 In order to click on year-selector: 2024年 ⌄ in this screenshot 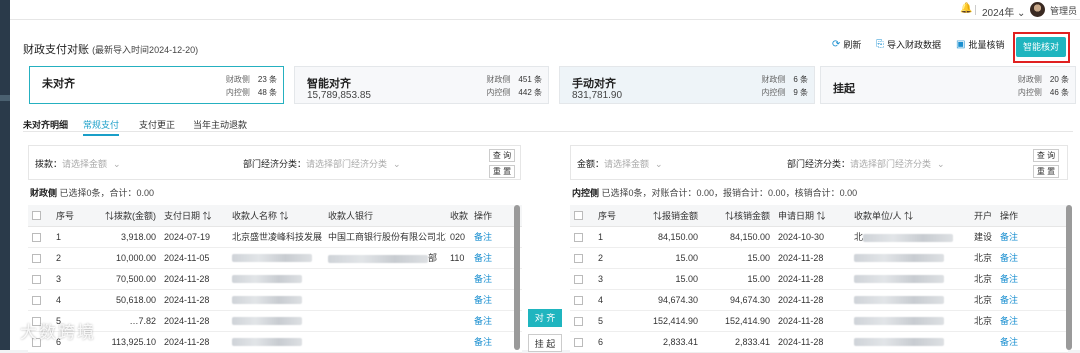, I will do `click(1003, 11)`.